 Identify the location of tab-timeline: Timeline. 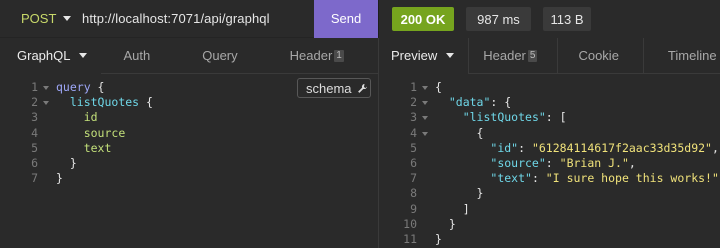
(680, 56).